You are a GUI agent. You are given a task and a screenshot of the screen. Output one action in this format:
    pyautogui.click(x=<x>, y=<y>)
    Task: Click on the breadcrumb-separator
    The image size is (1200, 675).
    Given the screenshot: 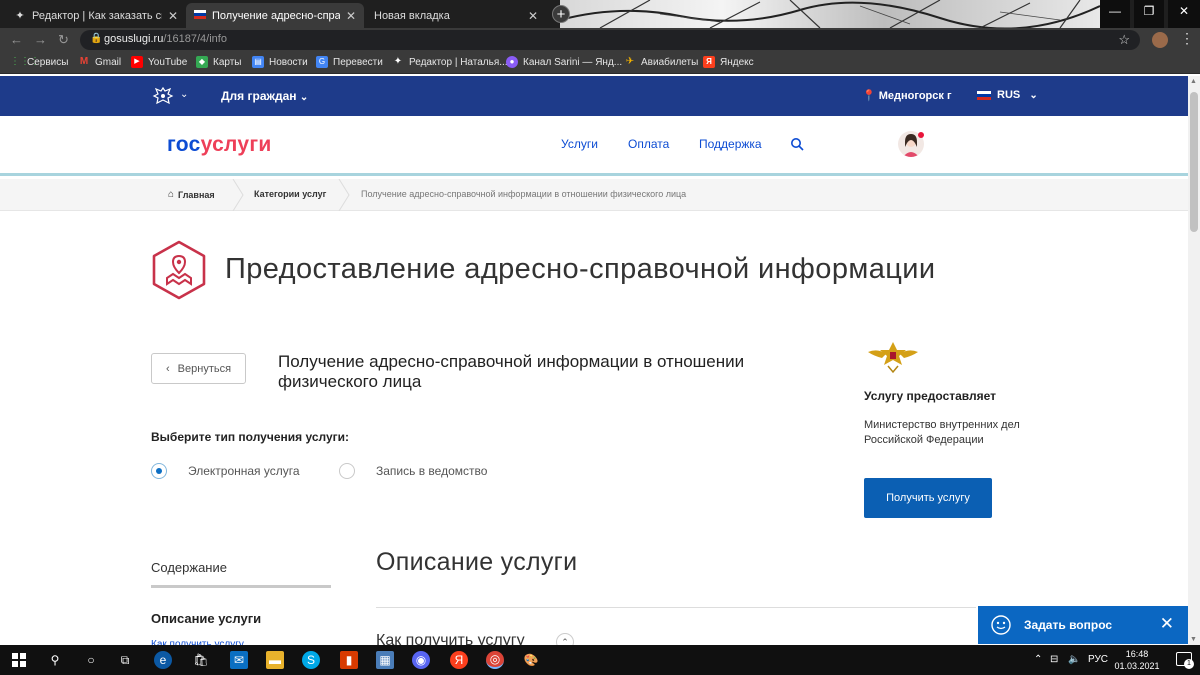 What is the action you would take?
    pyautogui.click(x=344, y=195)
    